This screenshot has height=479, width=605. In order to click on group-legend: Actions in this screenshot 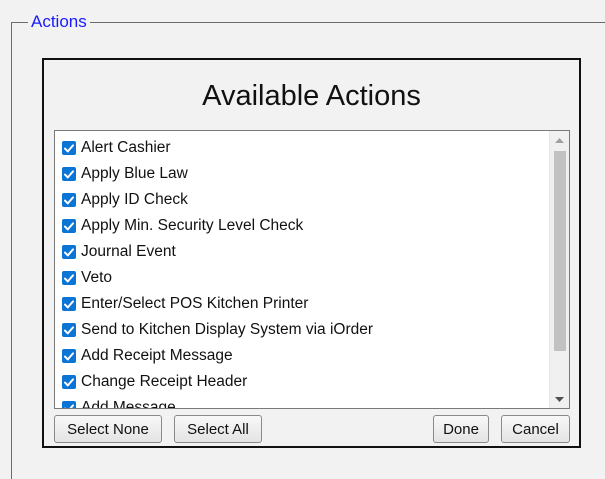, I will do `click(59, 22)`.